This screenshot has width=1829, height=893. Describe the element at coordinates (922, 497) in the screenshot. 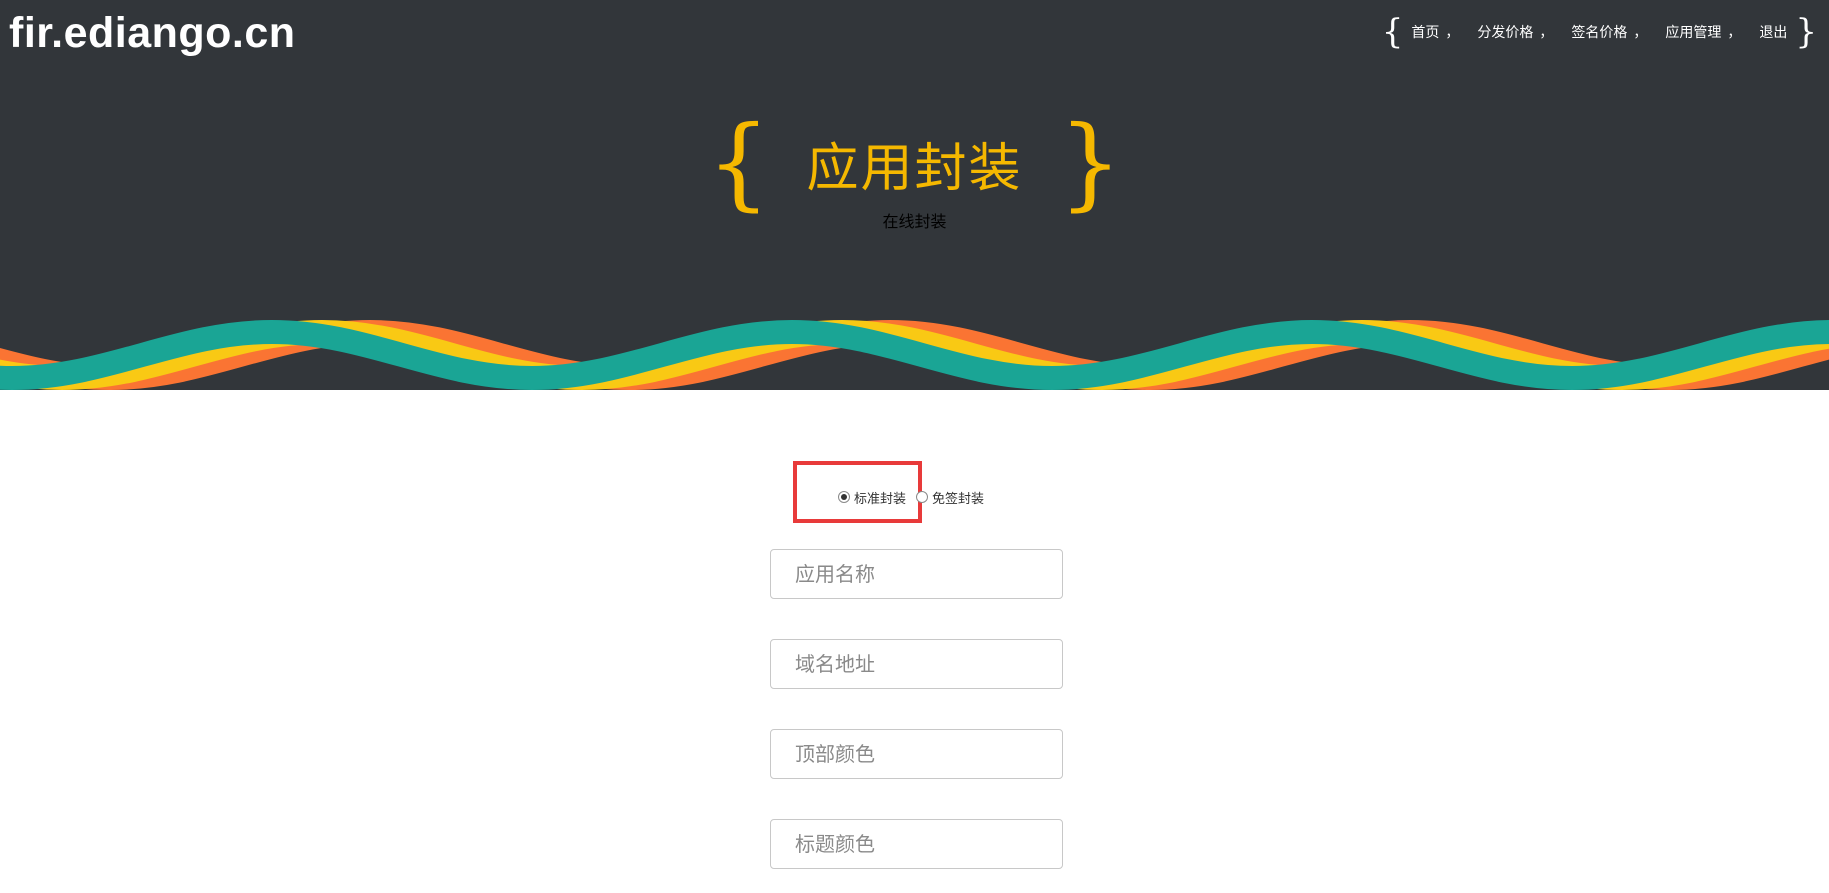

I see `radio-unchecked-icon` at that location.